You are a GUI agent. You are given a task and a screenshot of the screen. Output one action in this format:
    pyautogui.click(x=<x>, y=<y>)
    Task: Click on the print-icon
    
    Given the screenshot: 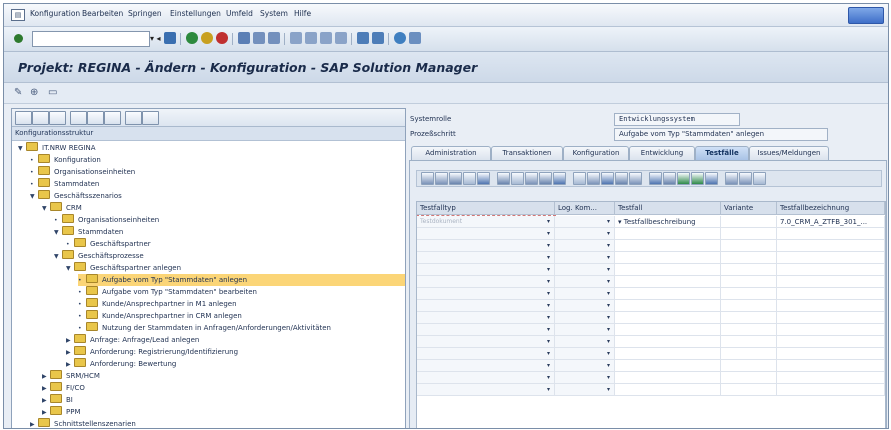 What is the action you would take?
    pyautogui.click(x=607, y=178)
    